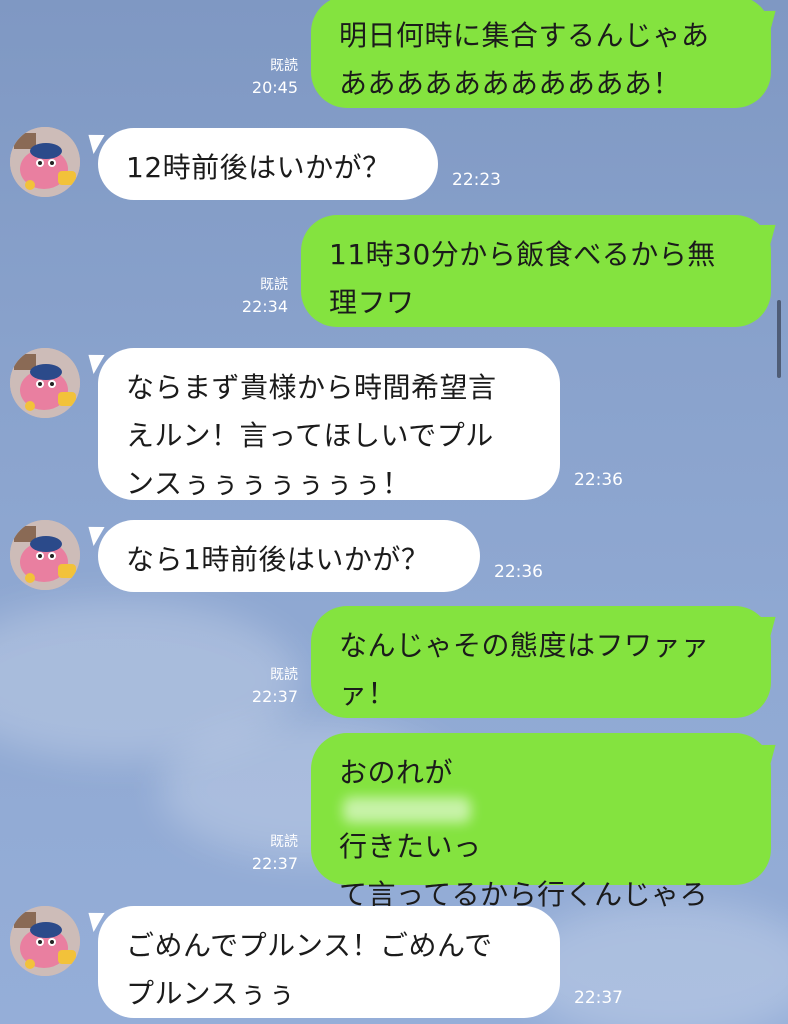 This screenshot has height=1024, width=788. I want to click on message-line: ごめんでプルンス！ごめんで, so click(309, 945).